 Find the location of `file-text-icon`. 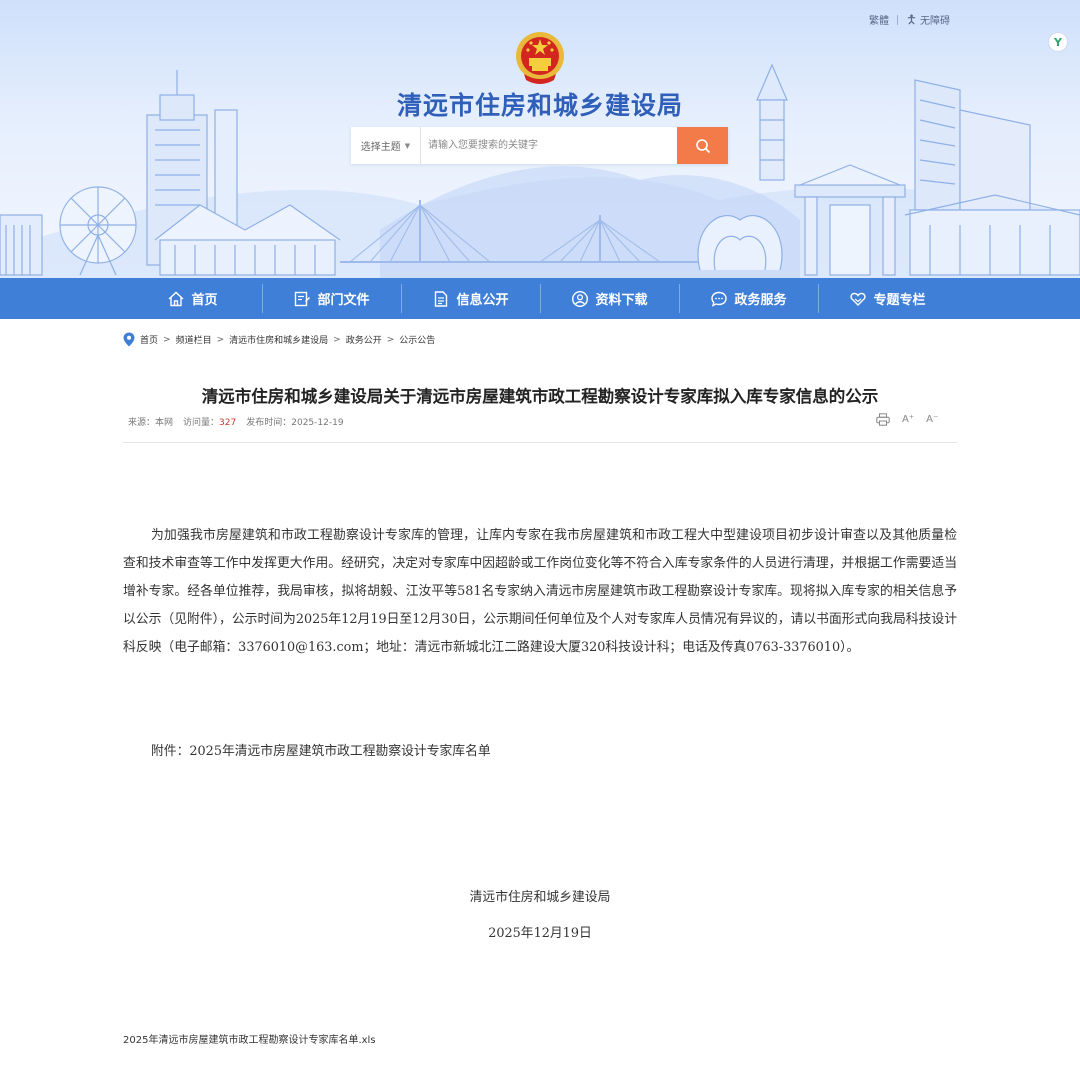

file-text-icon is located at coordinates (441, 298).